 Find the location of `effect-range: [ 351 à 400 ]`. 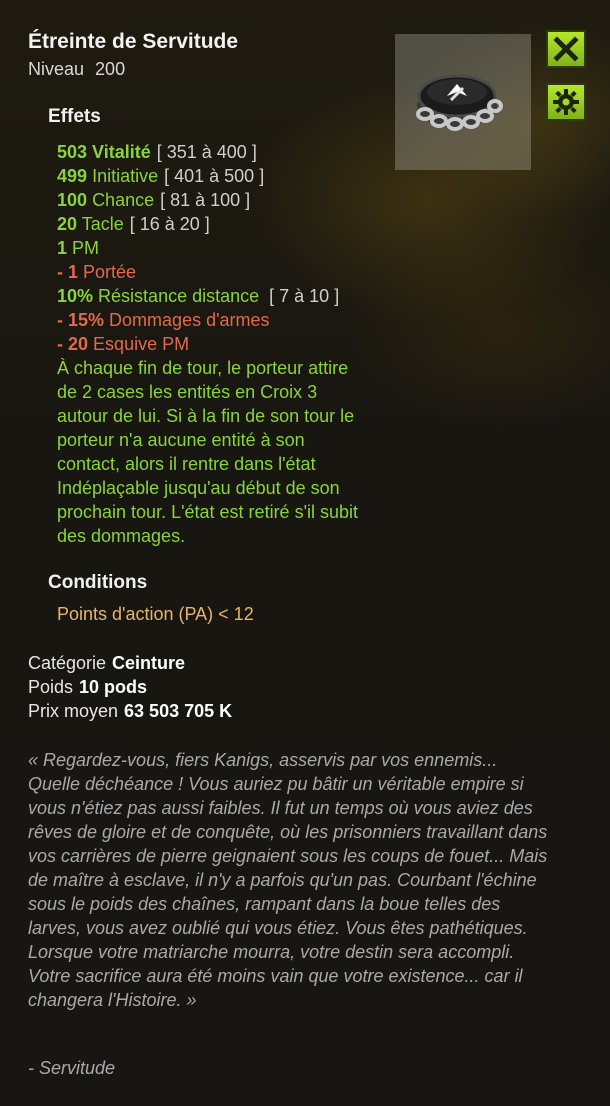

effect-range: [ 351 à 400 ] is located at coordinates (206, 152).